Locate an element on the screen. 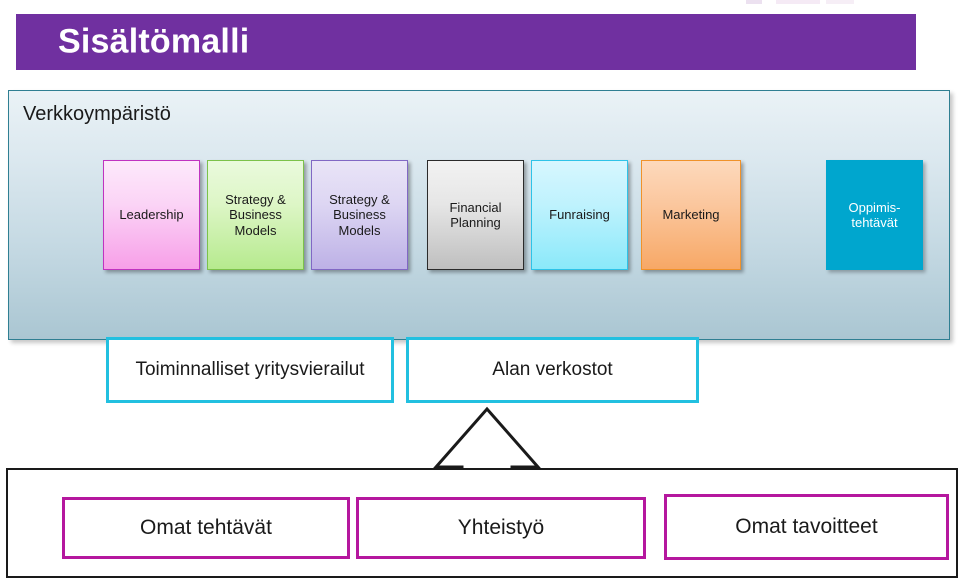  bottom-box-own-goals: Omat tavoitteet is located at coordinates (806, 527).